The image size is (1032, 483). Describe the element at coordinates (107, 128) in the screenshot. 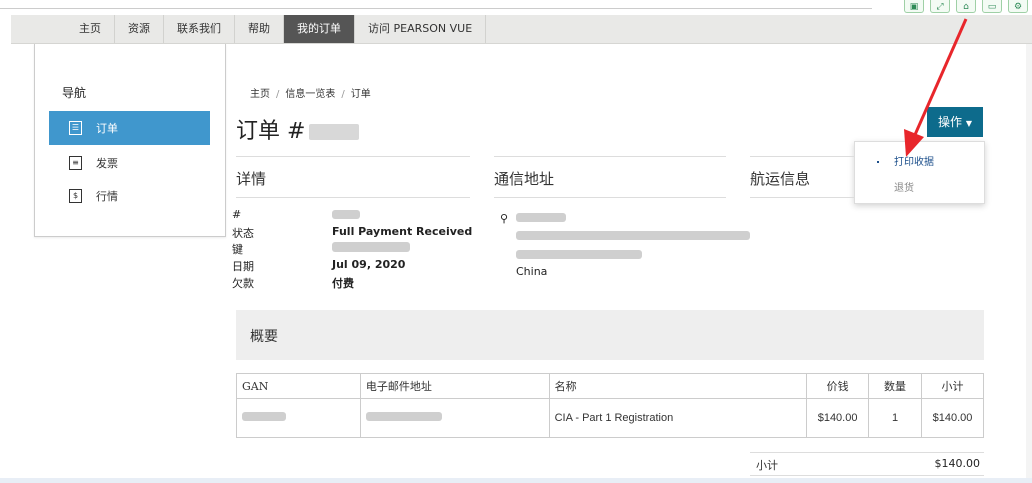

I see `sidebar-item-label: 订单` at that location.